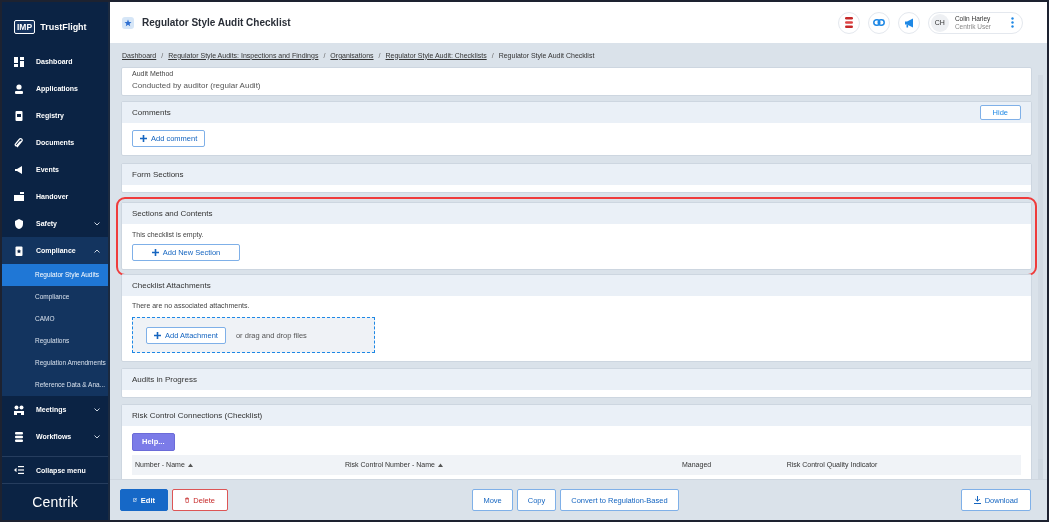 The height and width of the screenshot is (522, 1049). What do you see at coordinates (172, 213) in the screenshot?
I see `card-title: Sections and Contents` at bounding box center [172, 213].